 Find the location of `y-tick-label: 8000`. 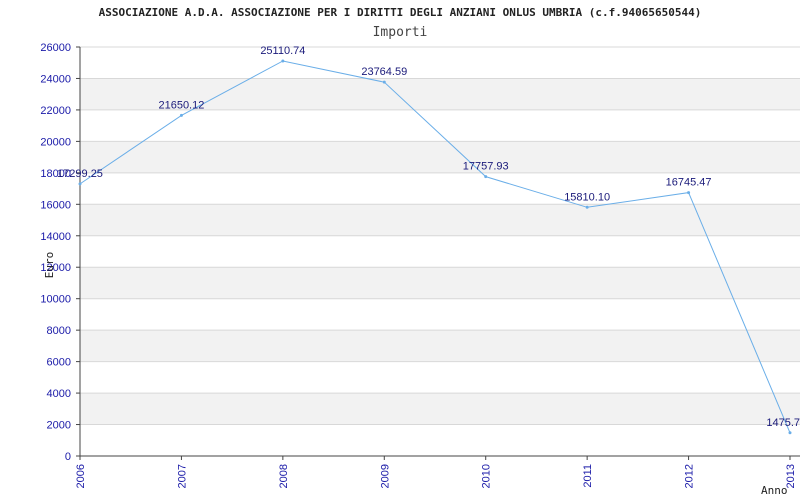

y-tick-label: 8000 is located at coordinates (59, 331).